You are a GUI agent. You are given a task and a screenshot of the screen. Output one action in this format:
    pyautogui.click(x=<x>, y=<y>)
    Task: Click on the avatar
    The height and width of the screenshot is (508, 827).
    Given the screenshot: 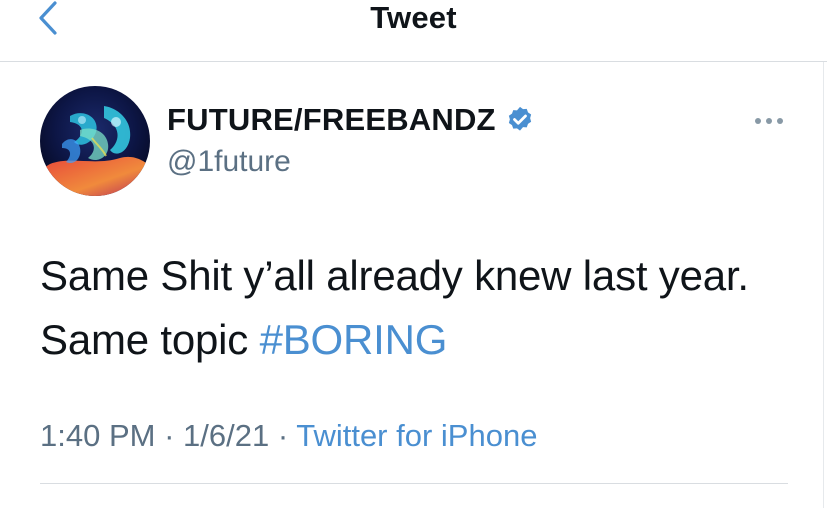 What is the action you would take?
    pyautogui.click(x=95, y=141)
    